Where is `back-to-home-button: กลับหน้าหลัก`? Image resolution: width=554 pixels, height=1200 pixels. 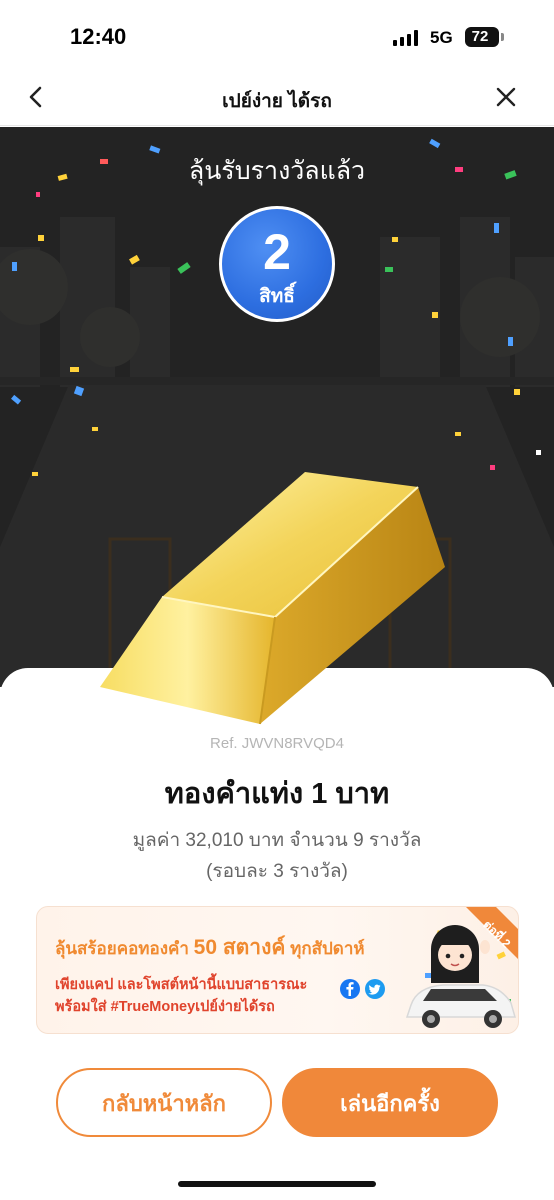 back-to-home-button: กลับหน้าหลัก is located at coordinates (164, 1102).